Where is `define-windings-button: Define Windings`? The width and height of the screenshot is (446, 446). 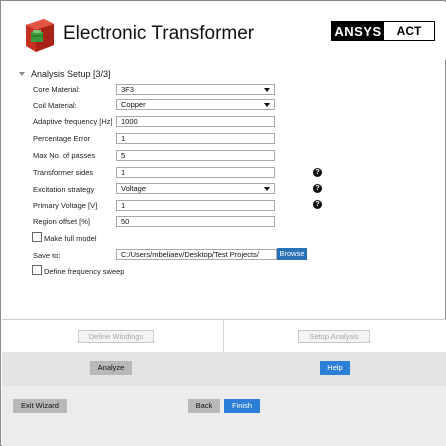 define-windings-button: Define Windings is located at coordinates (116, 336).